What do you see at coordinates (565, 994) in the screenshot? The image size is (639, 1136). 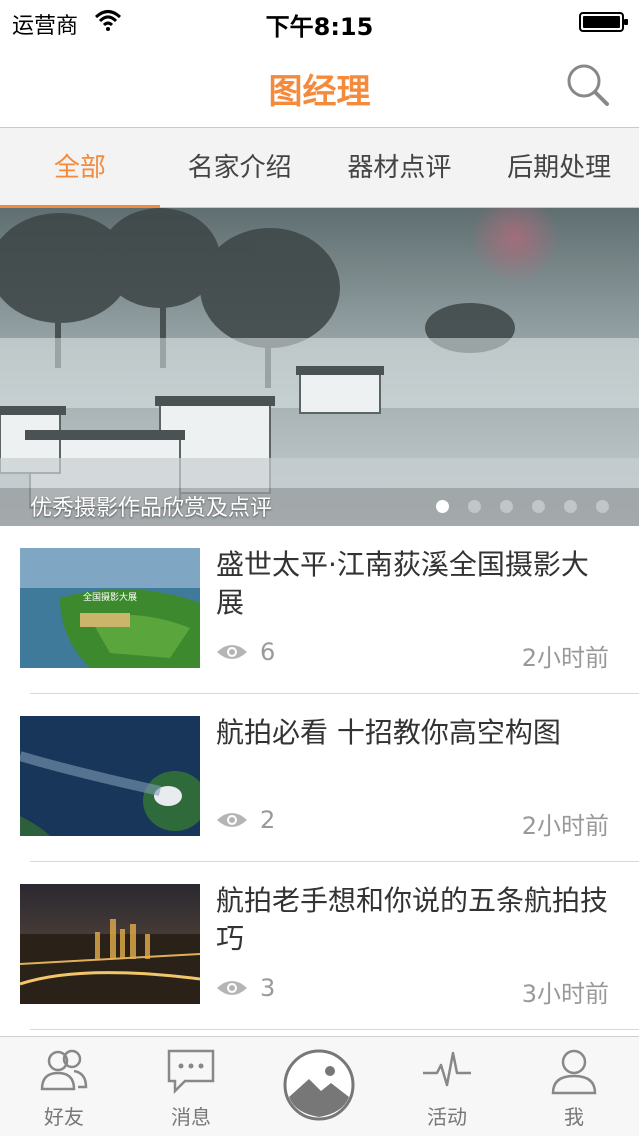 I see `post-time: 3小时前` at bounding box center [565, 994].